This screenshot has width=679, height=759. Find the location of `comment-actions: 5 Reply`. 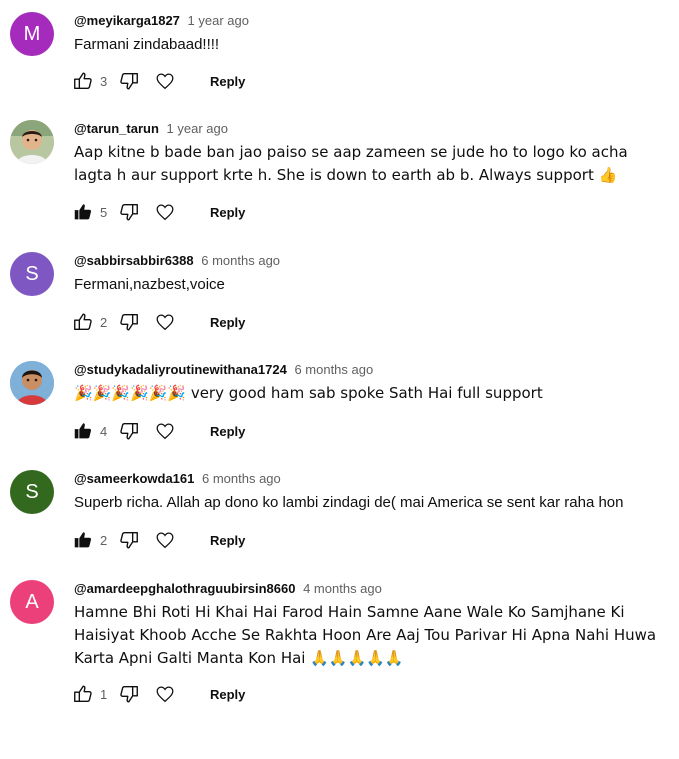

comment-actions: 5 Reply is located at coordinates (158, 212).